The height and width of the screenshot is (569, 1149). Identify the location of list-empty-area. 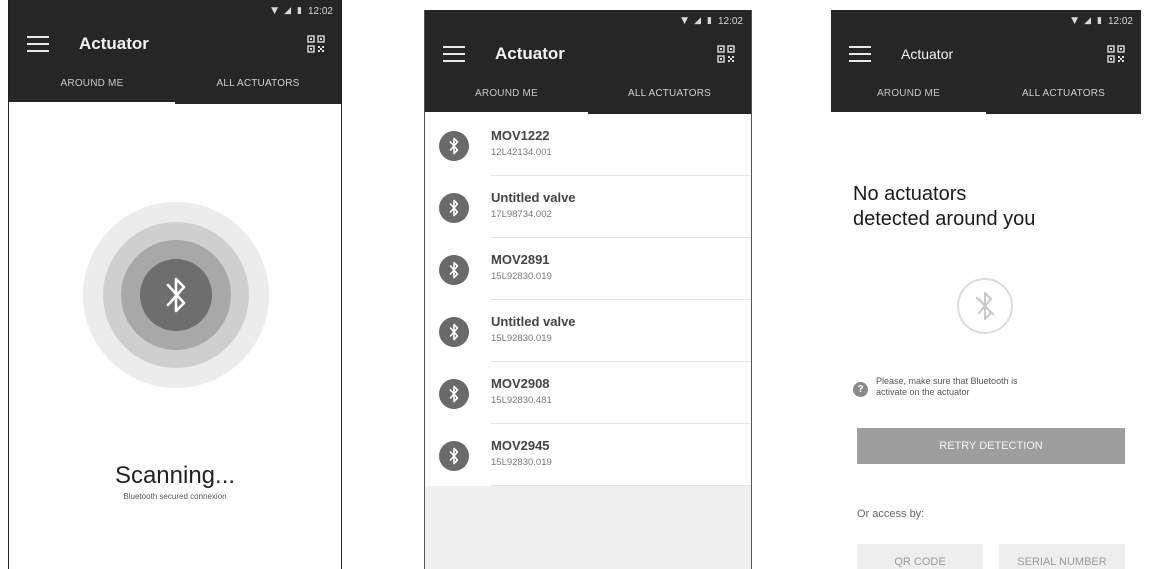
(588, 527).